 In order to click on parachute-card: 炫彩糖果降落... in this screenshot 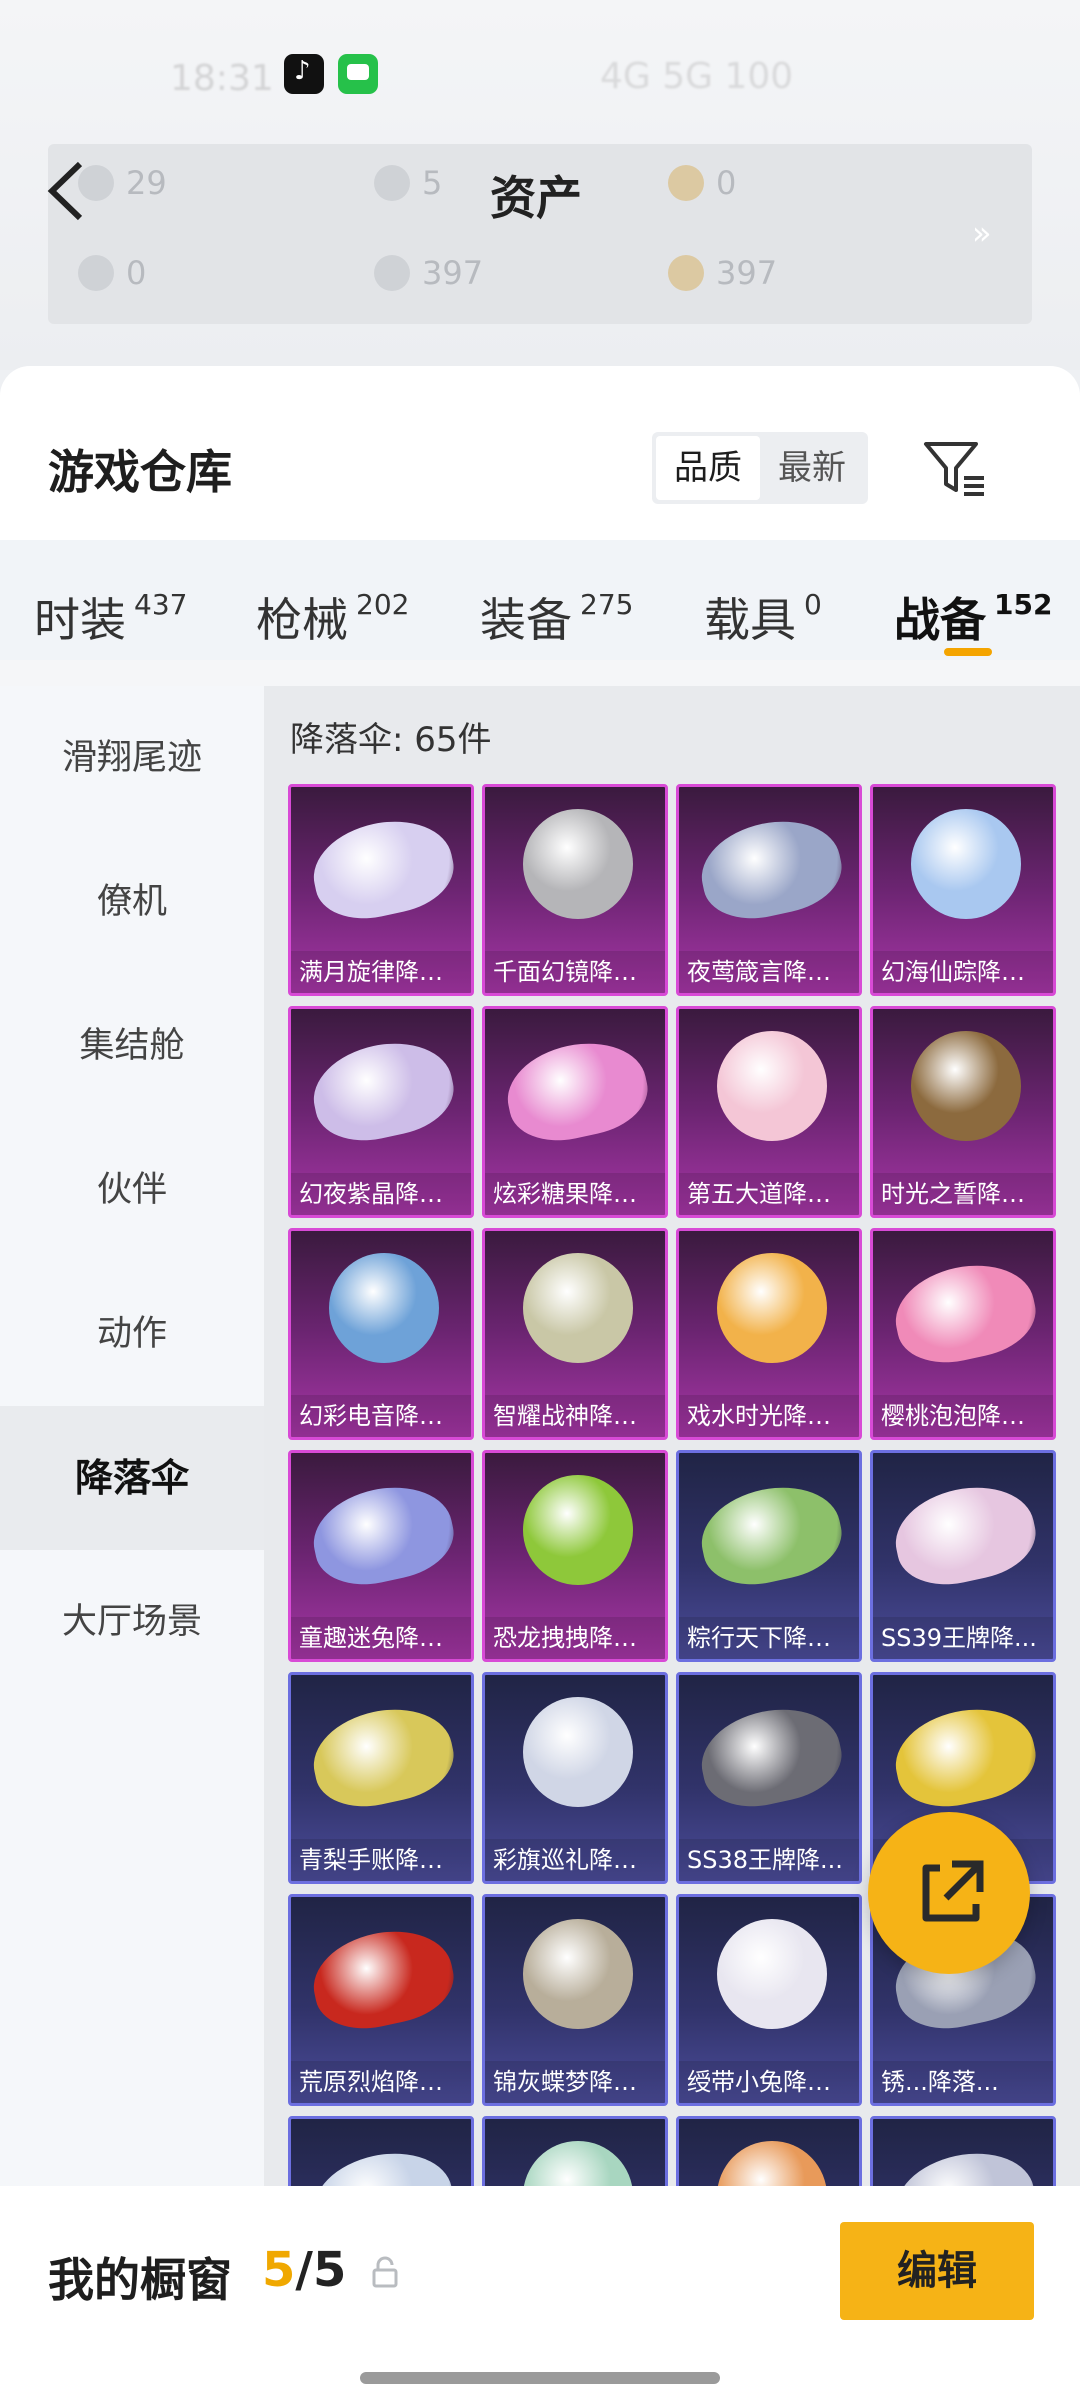, I will do `click(575, 1112)`.